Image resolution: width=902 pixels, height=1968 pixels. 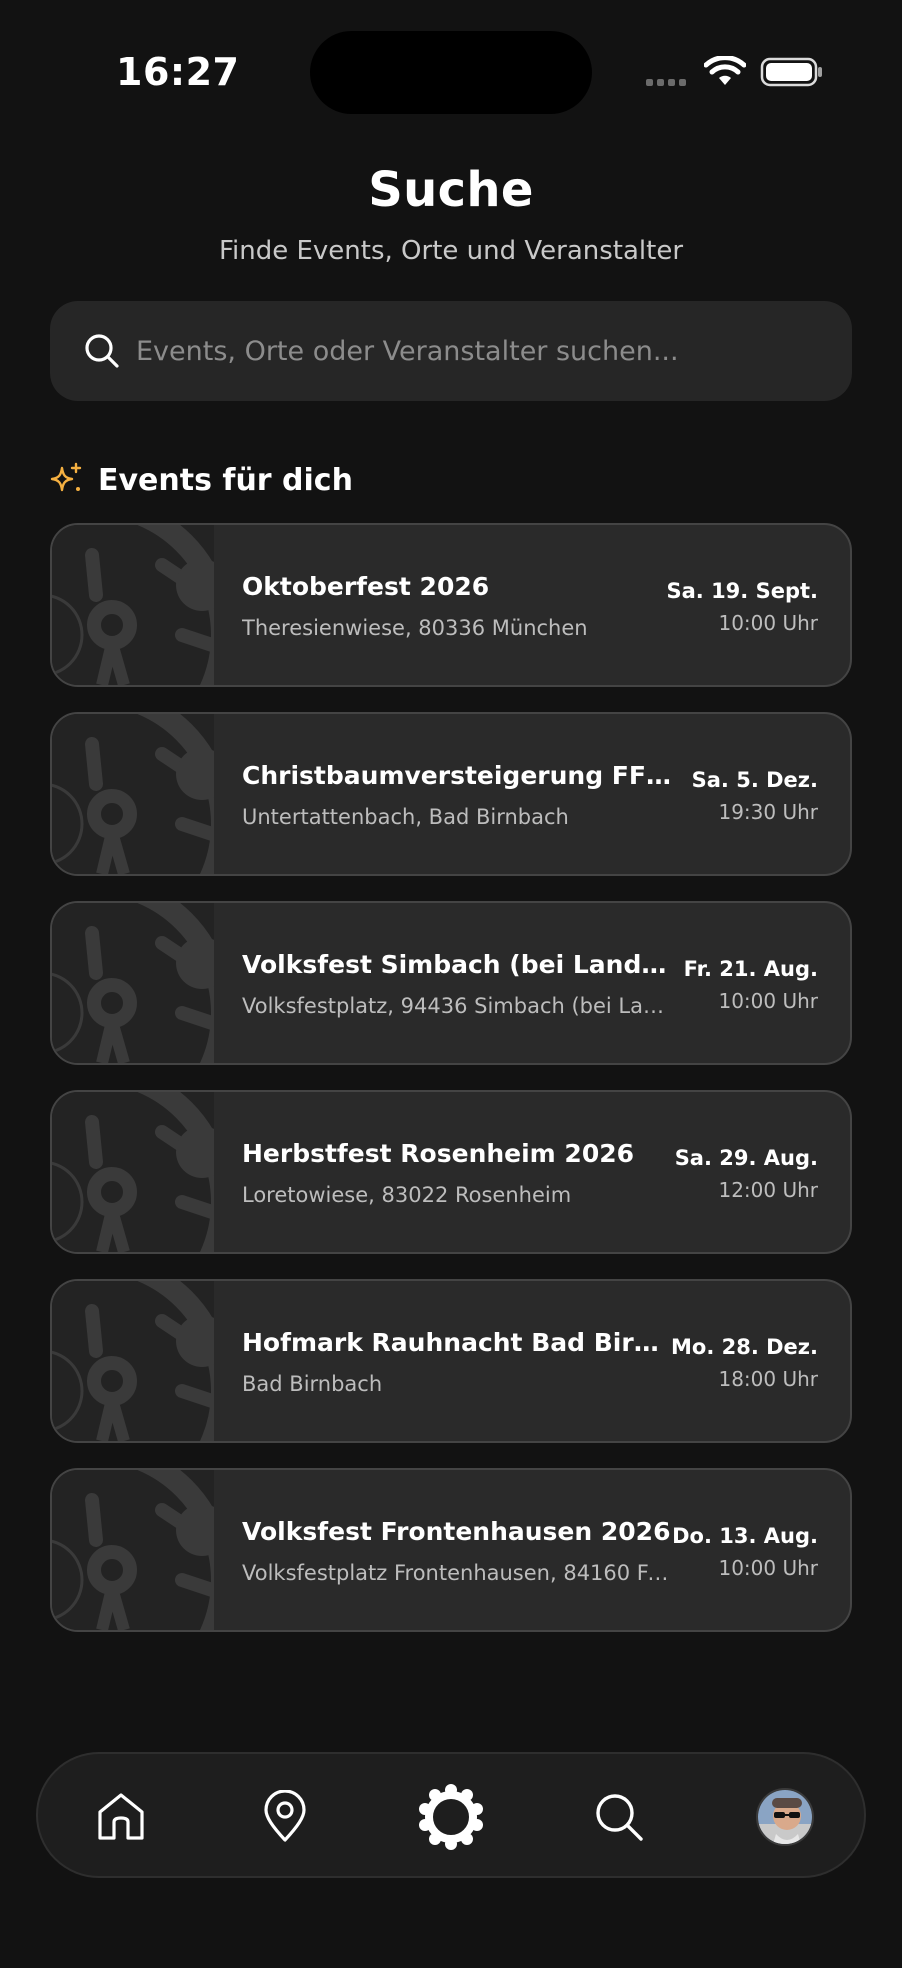 What do you see at coordinates (742, 591) in the screenshot?
I see `event-date: Sa. 19. Sept.` at bounding box center [742, 591].